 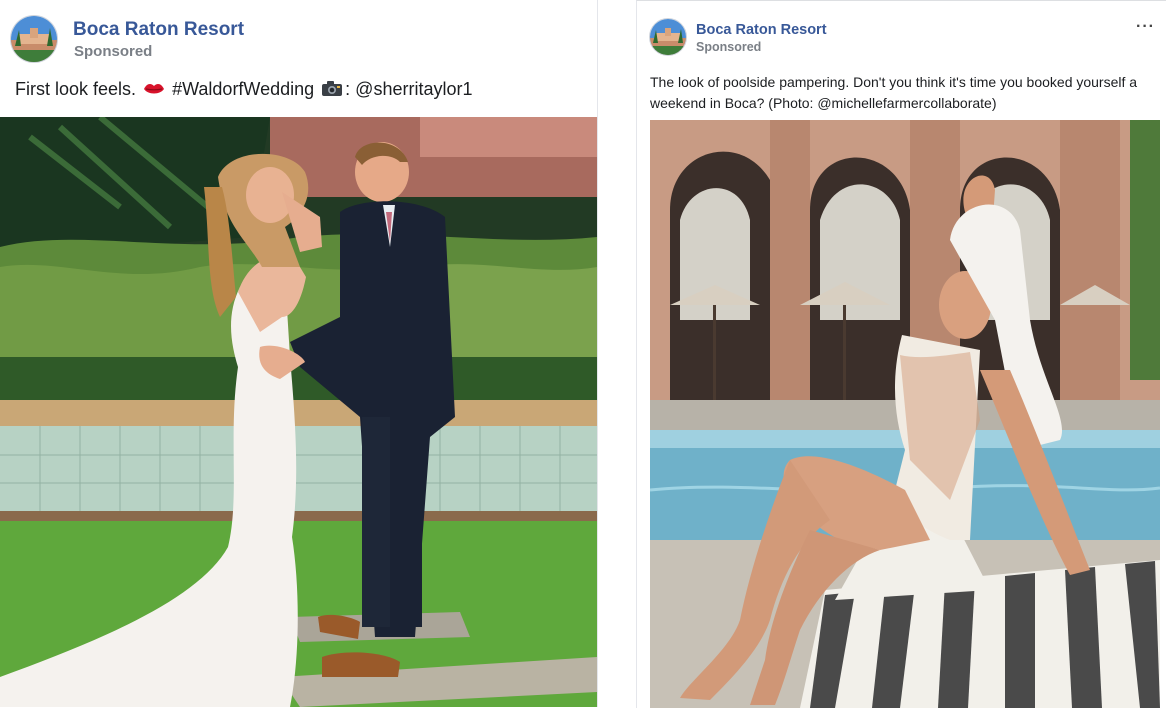 What do you see at coordinates (76, 89) in the screenshot?
I see `caption-text: First look feels.` at bounding box center [76, 89].